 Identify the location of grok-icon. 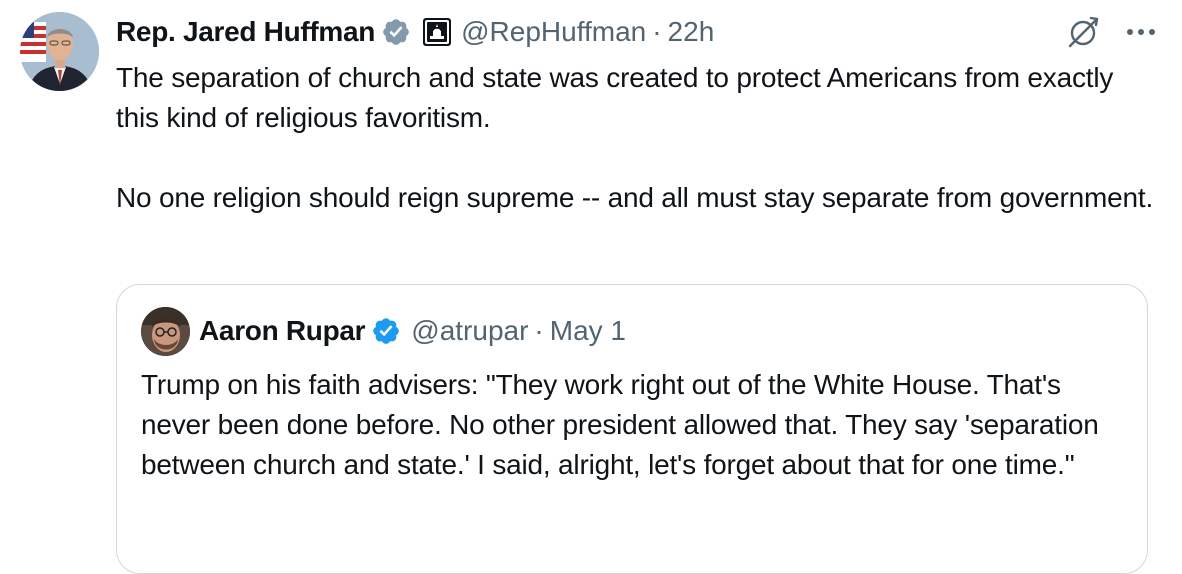
(1083, 34).